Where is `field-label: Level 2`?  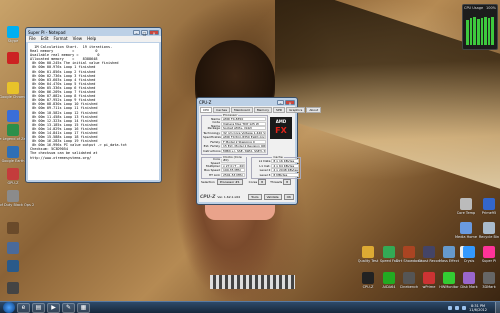
field-label: Level 2 is located at coordinates (265, 170).